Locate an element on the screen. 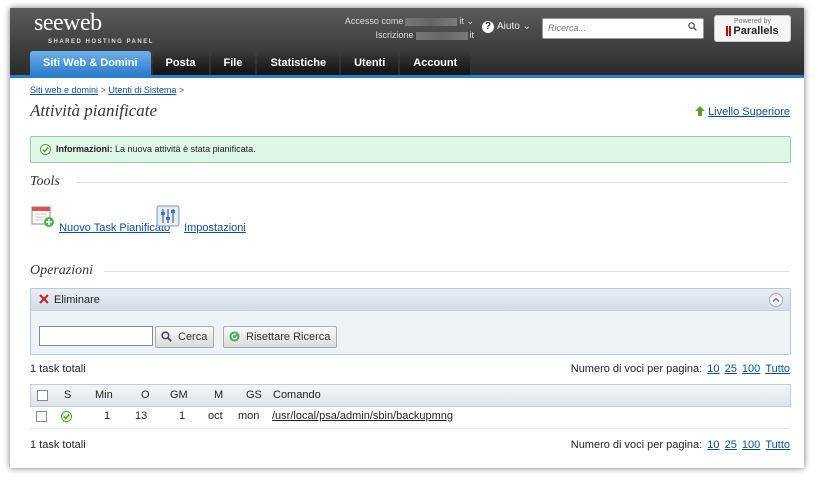 The image size is (820, 486). tab-statistiche: Statistiche is located at coordinates (298, 63).